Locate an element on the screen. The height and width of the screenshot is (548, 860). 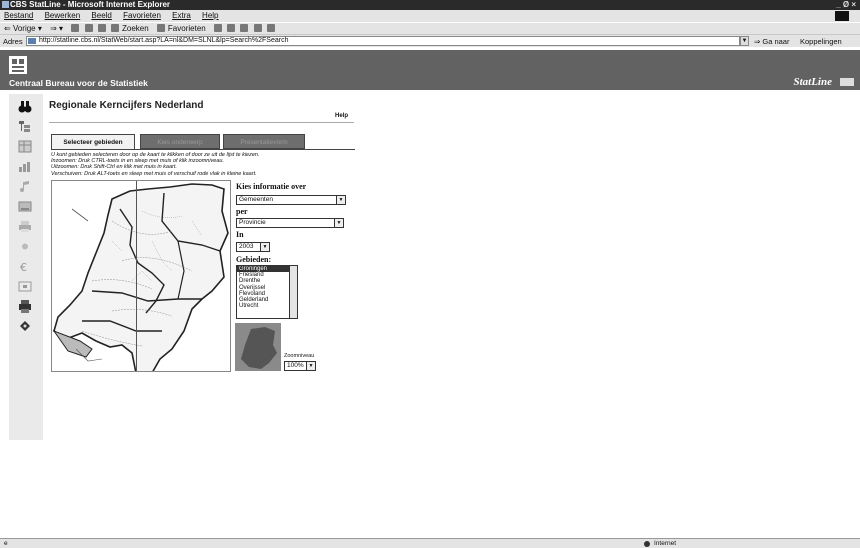
discuss-icon is located at coordinates (270, 28).